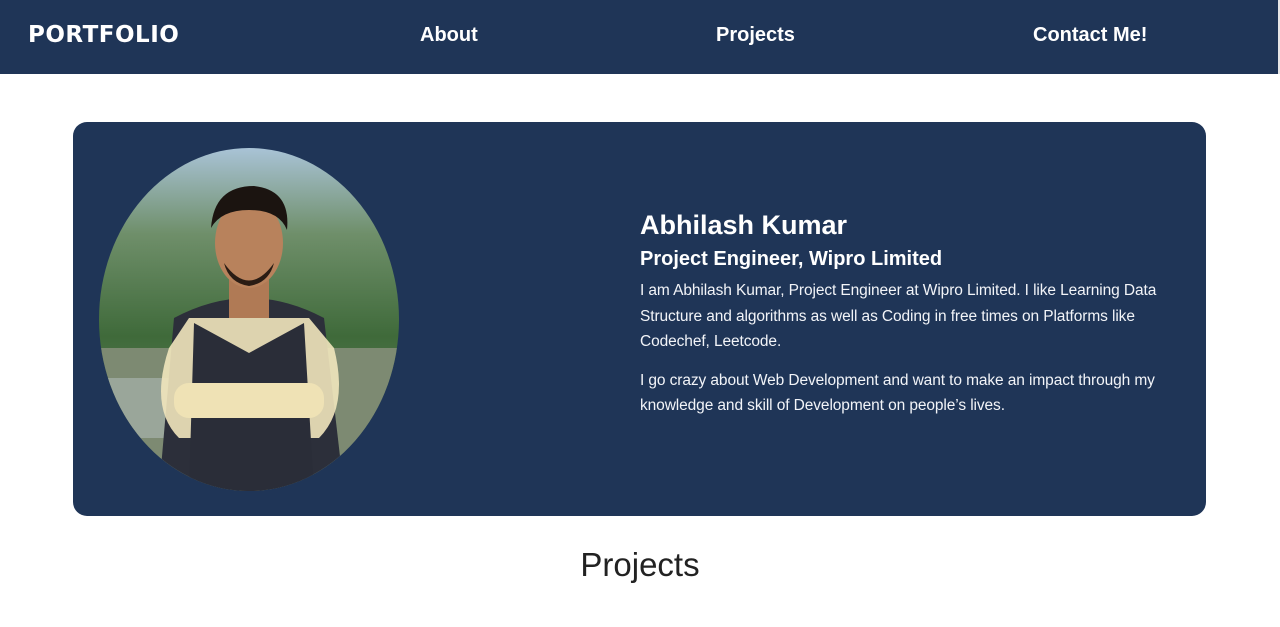  I want to click on profile-photo, so click(249, 319).